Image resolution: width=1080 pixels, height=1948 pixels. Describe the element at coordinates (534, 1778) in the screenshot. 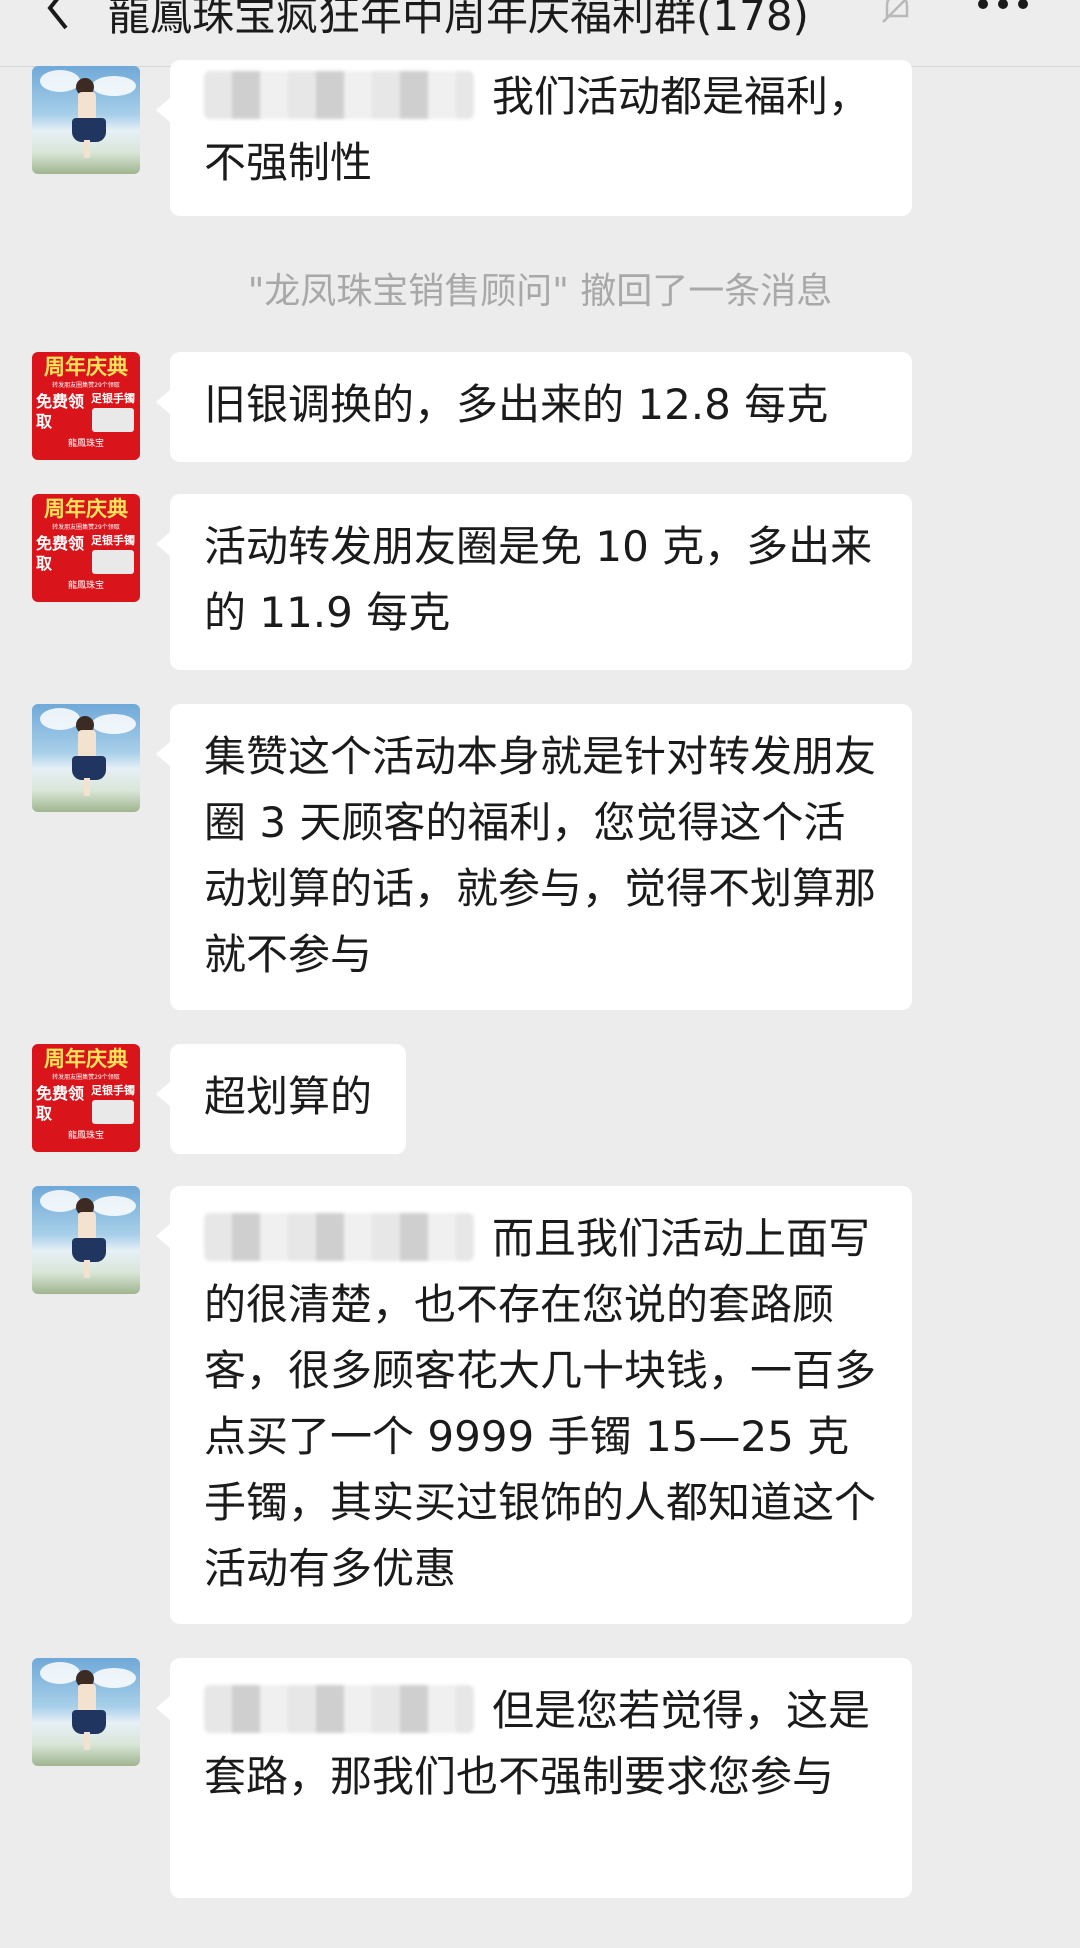

I see `message-bubble: 但是您若觉得，这是套路，那我们也不强制要求您参与` at that location.